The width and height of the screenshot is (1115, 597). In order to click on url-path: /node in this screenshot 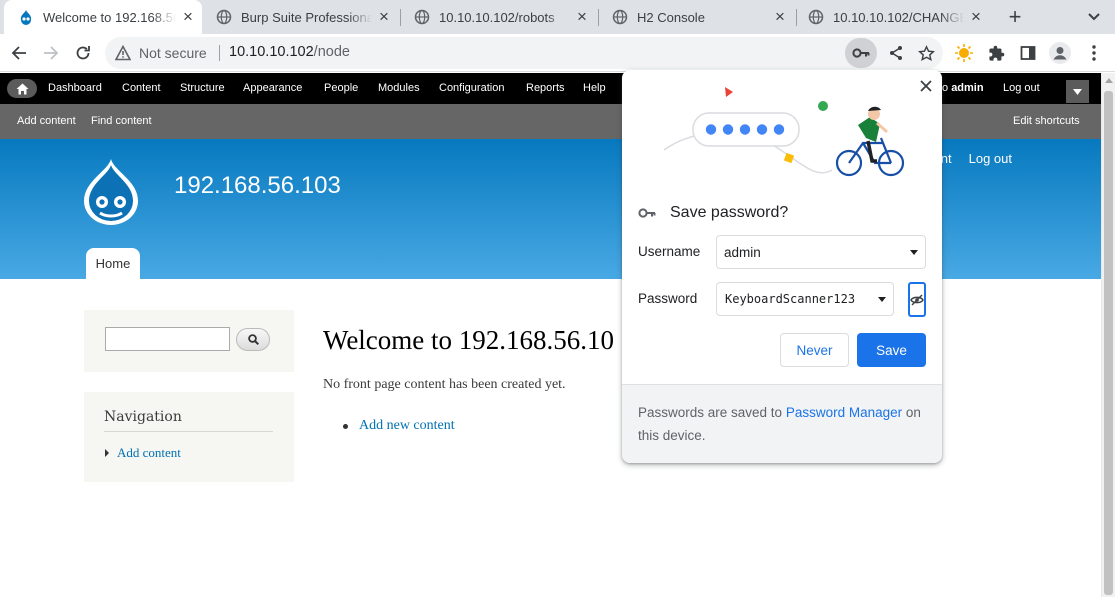, I will do `click(331, 52)`.